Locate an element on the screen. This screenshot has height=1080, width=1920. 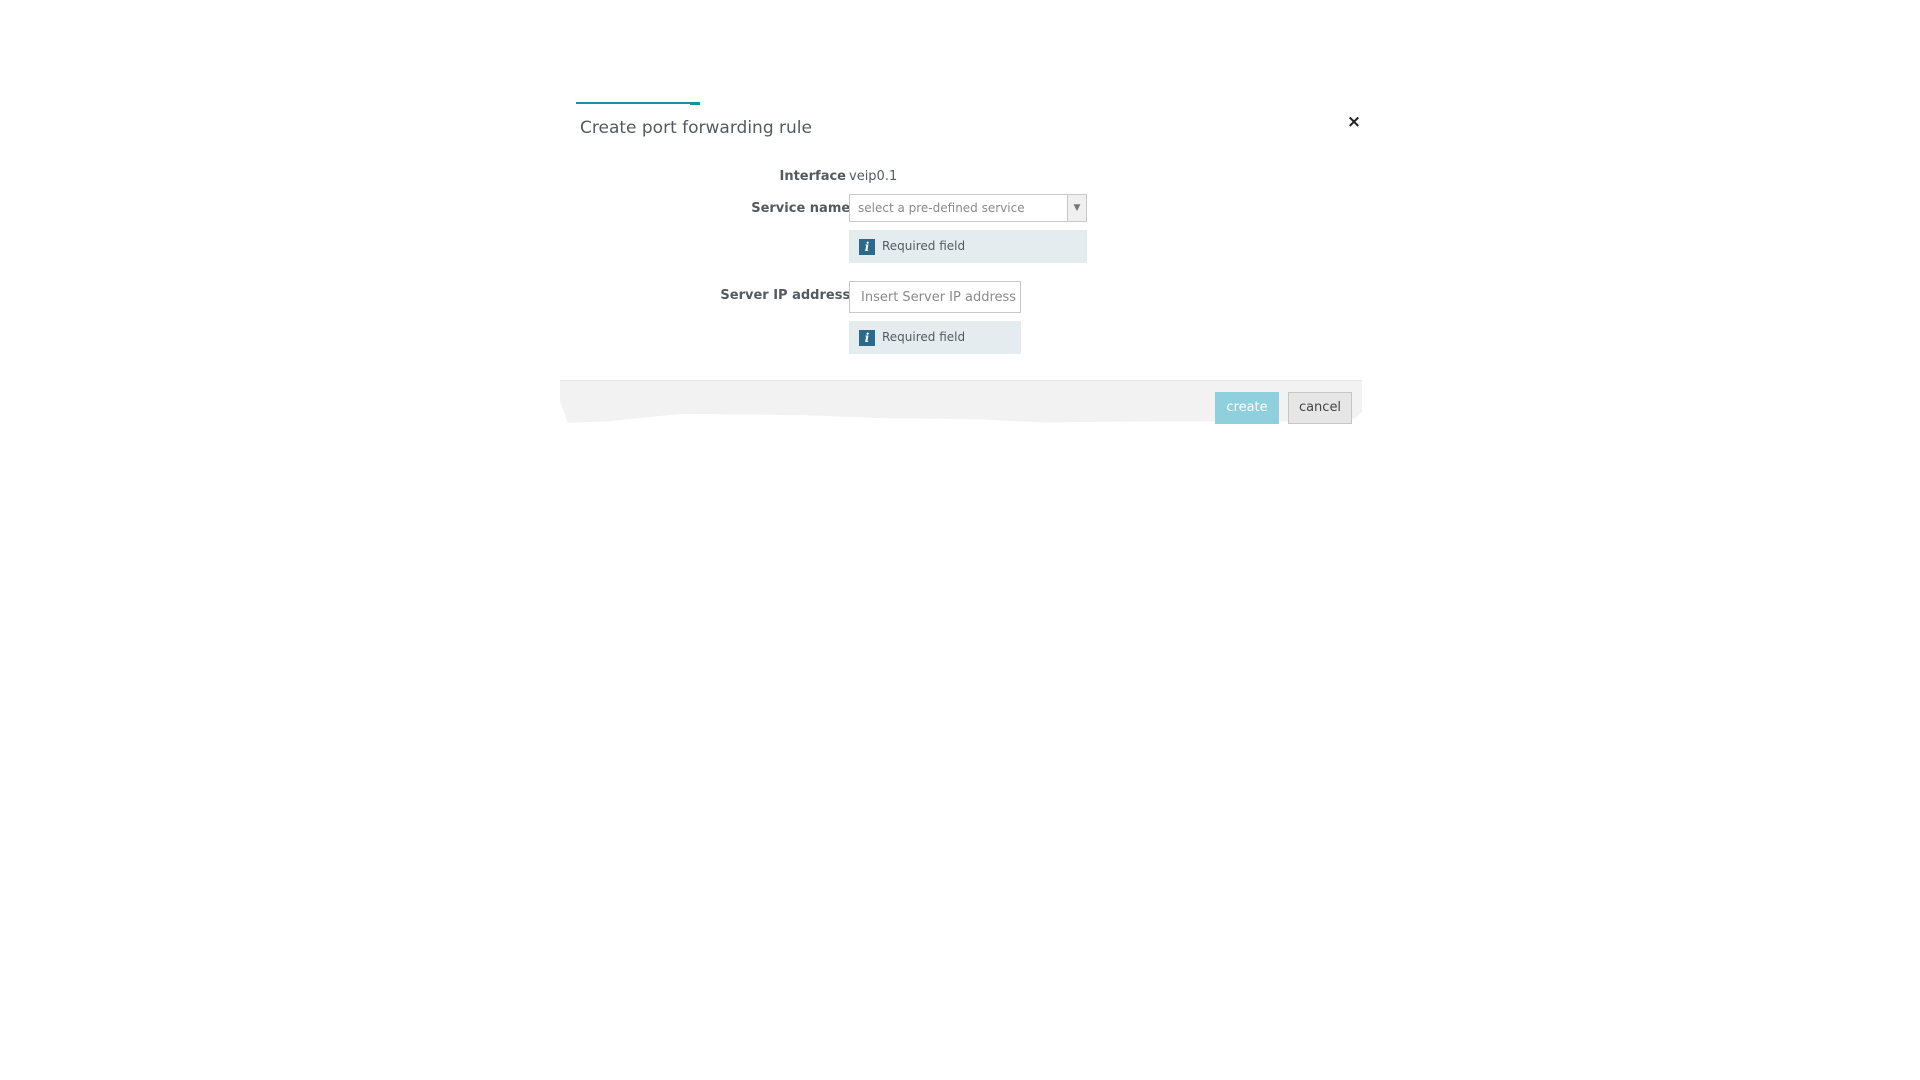
service-name-label-text: Service name is located at coordinates (801, 208).